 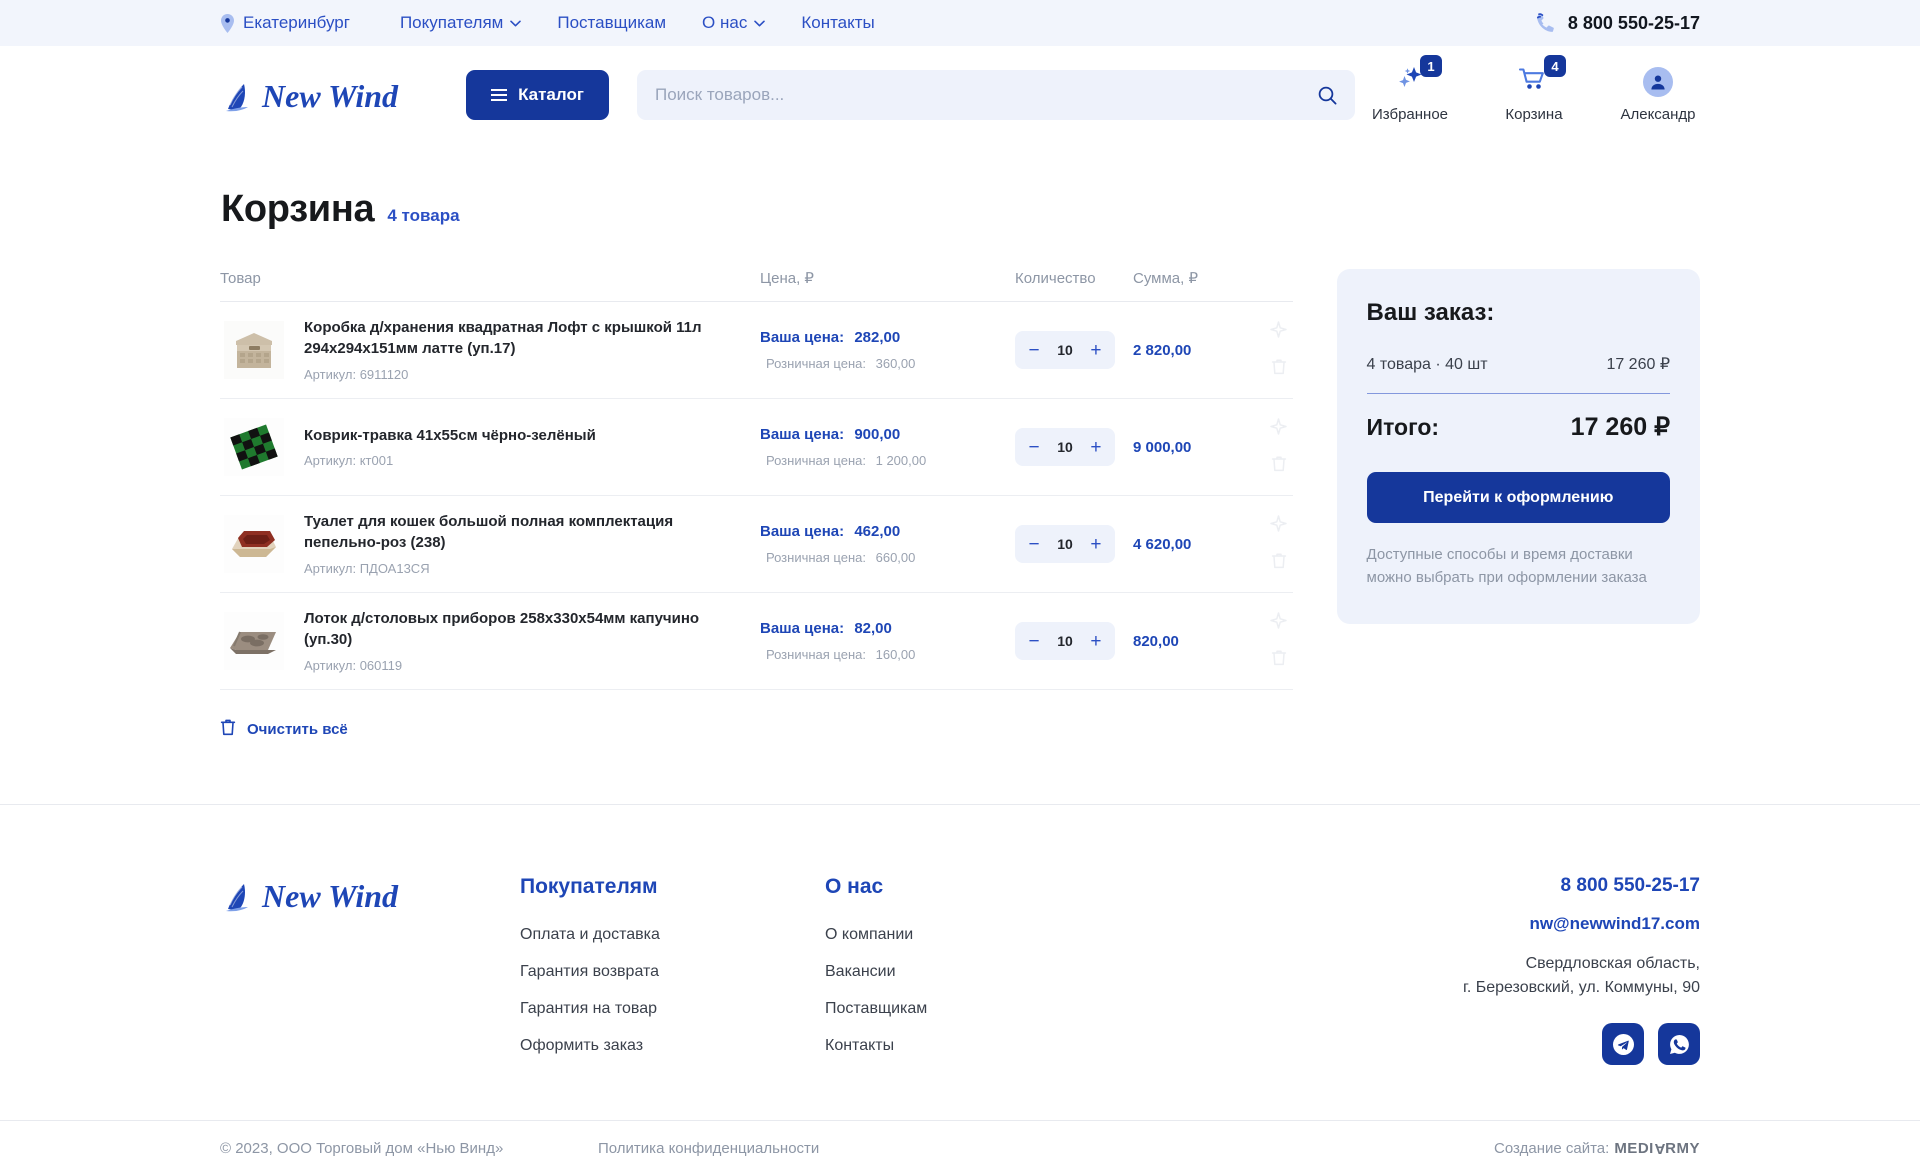 I want to click on made-by-label: Создание сайта:, so click(x=1552, y=1148).